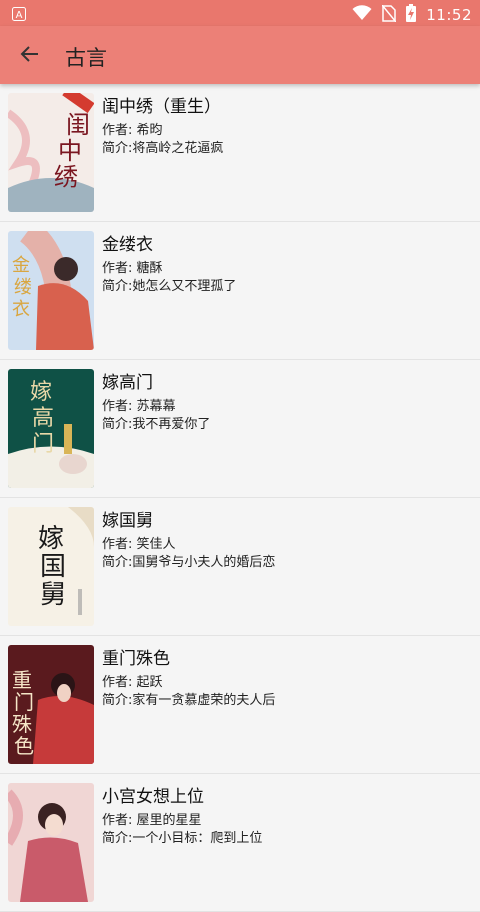  What do you see at coordinates (240, 13) in the screenshot?
I see `status-bar: A 11:52` at bounding box center [240, 13].